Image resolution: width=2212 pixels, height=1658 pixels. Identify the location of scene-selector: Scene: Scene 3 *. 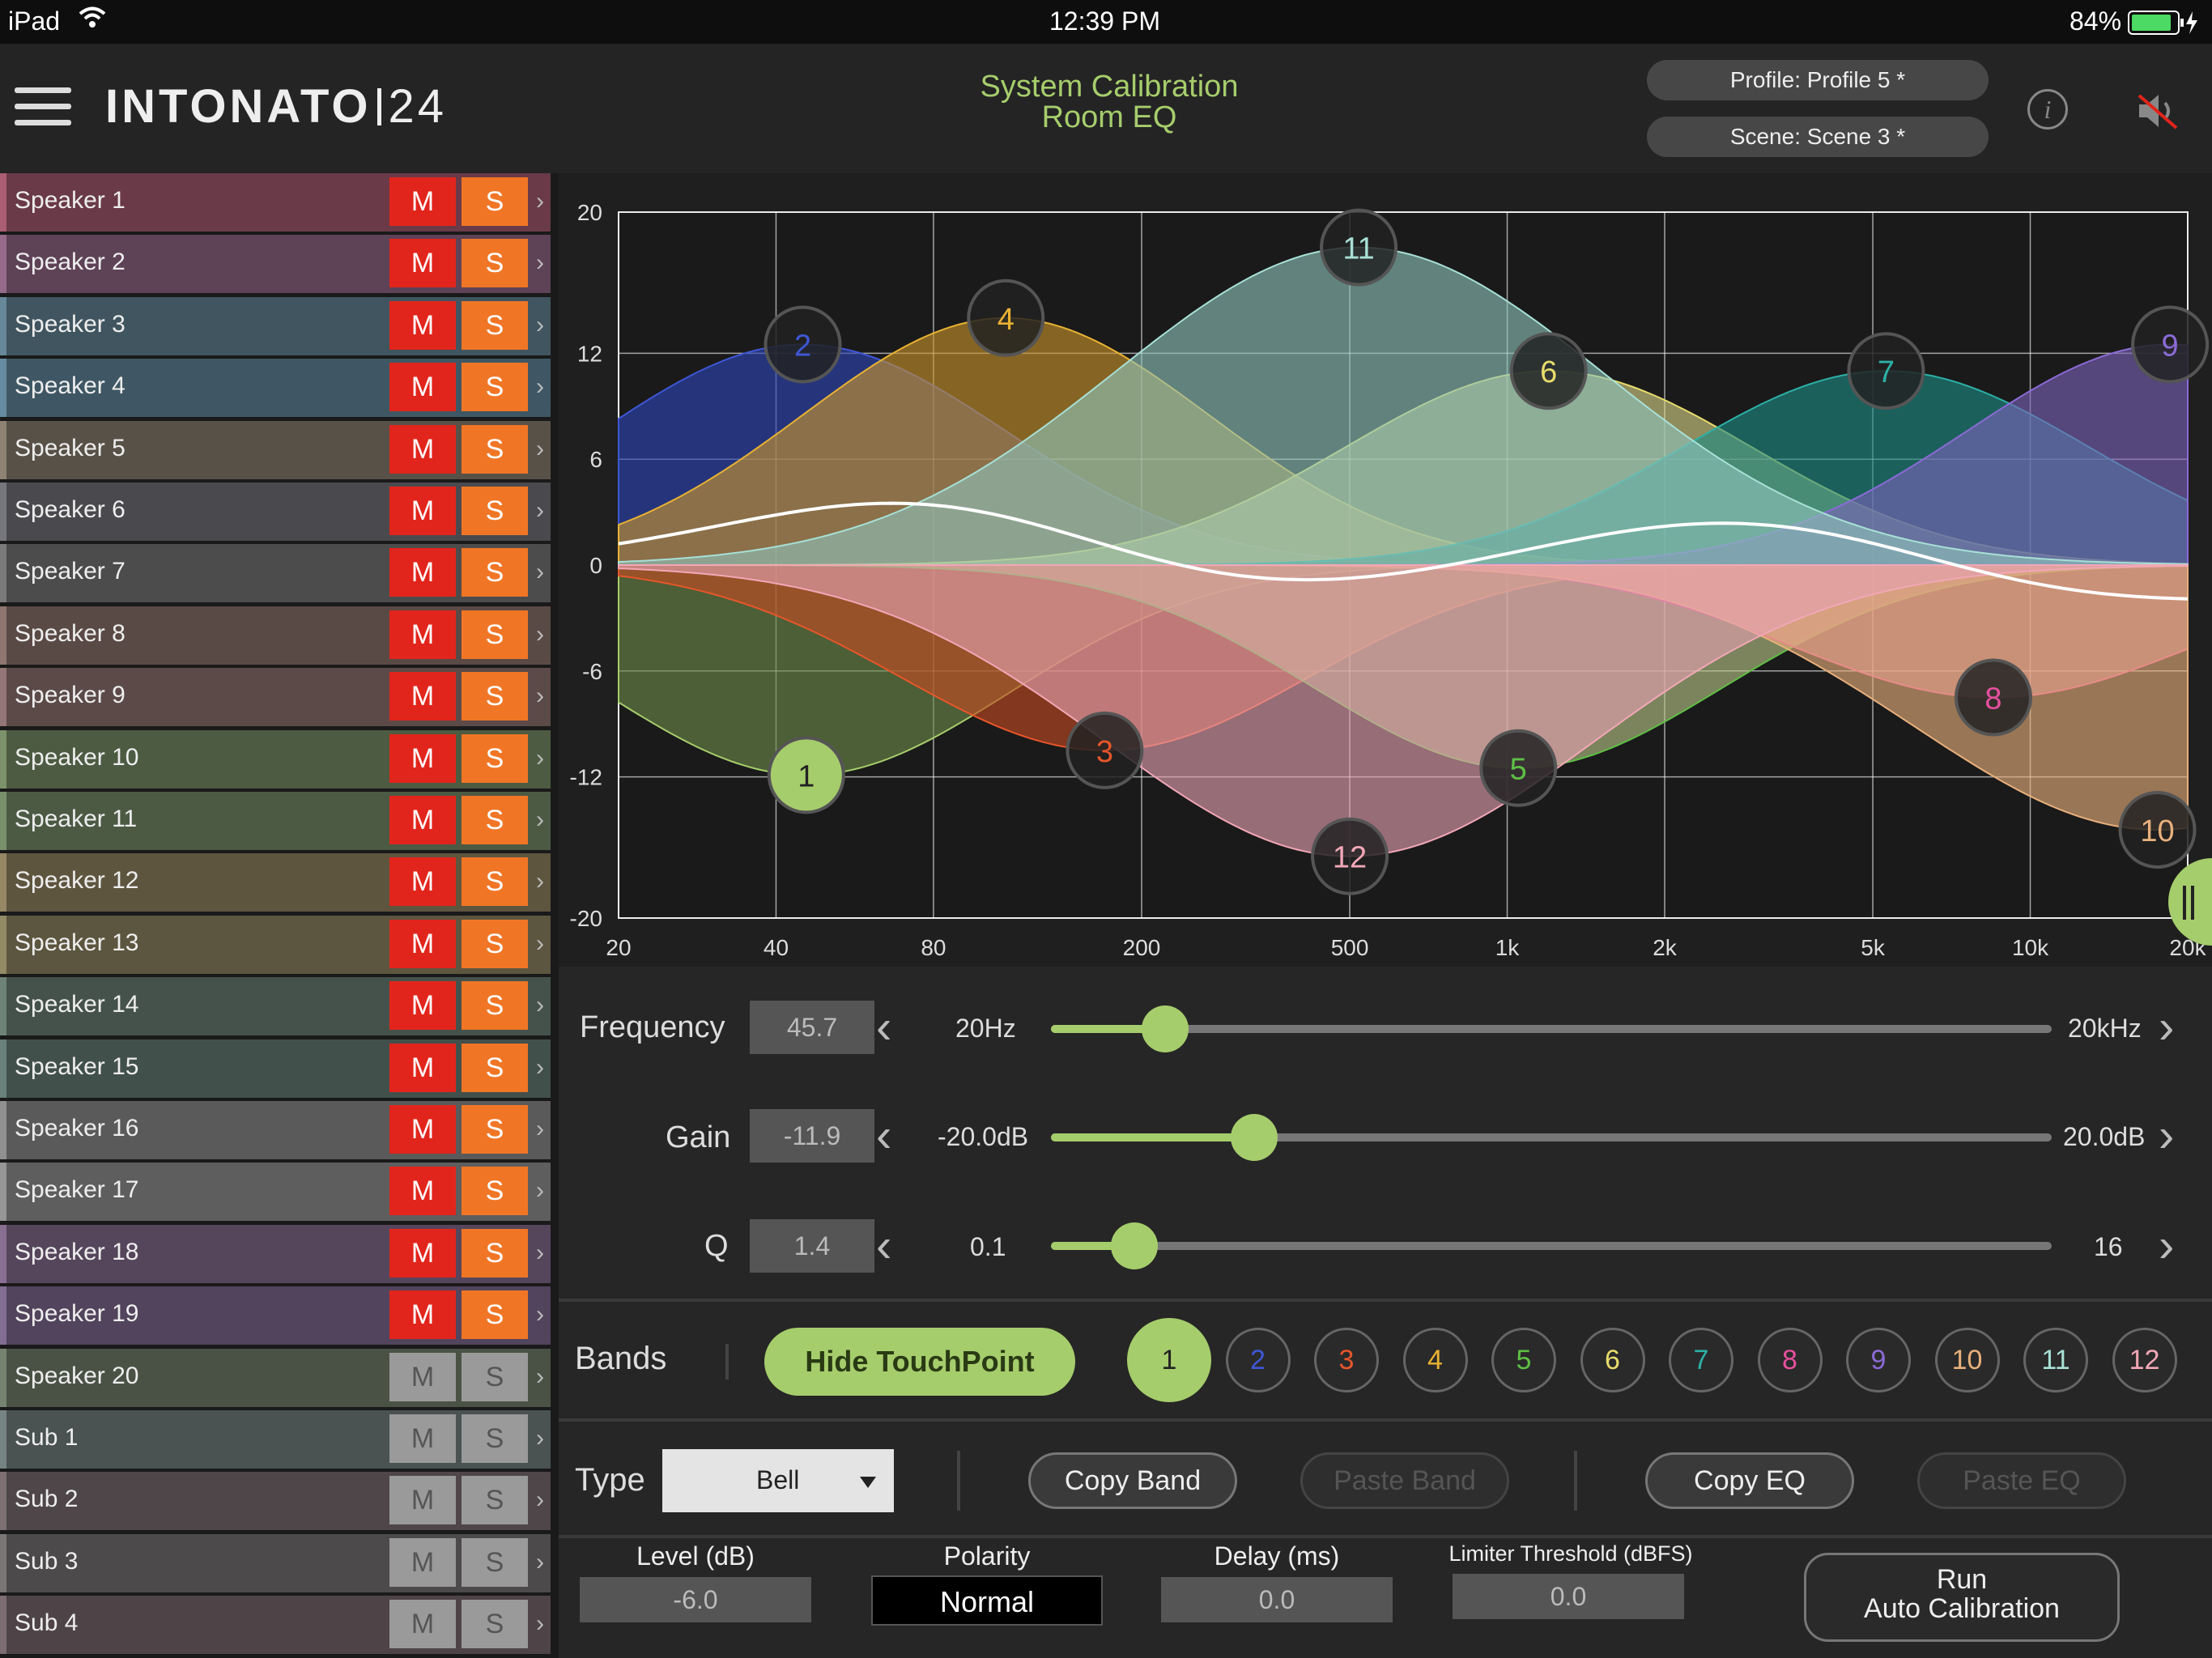
(1818, 137).